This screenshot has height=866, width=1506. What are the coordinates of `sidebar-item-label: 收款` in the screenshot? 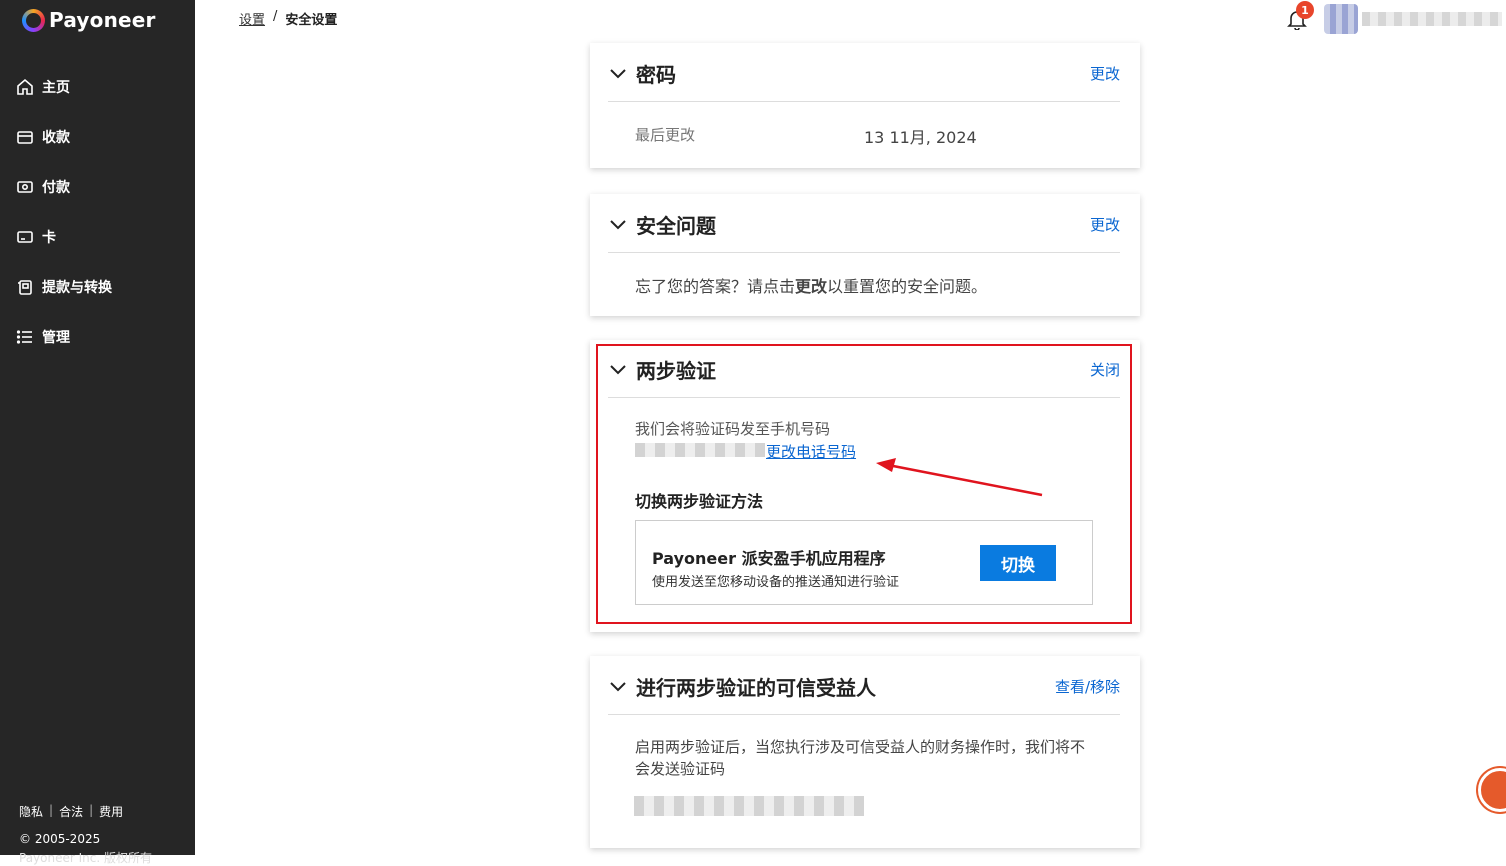 It's located at (56, 138).